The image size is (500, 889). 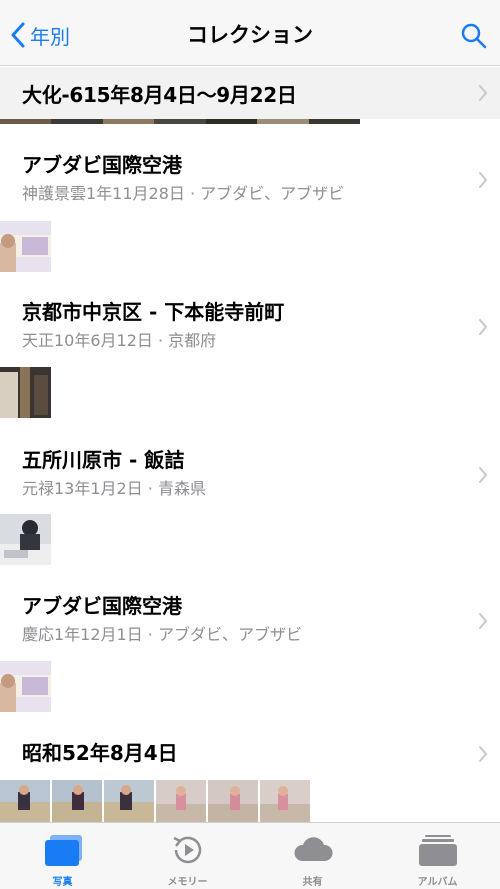 I want to click on tab-shared-label: 共有, so click(x=312, y=882).